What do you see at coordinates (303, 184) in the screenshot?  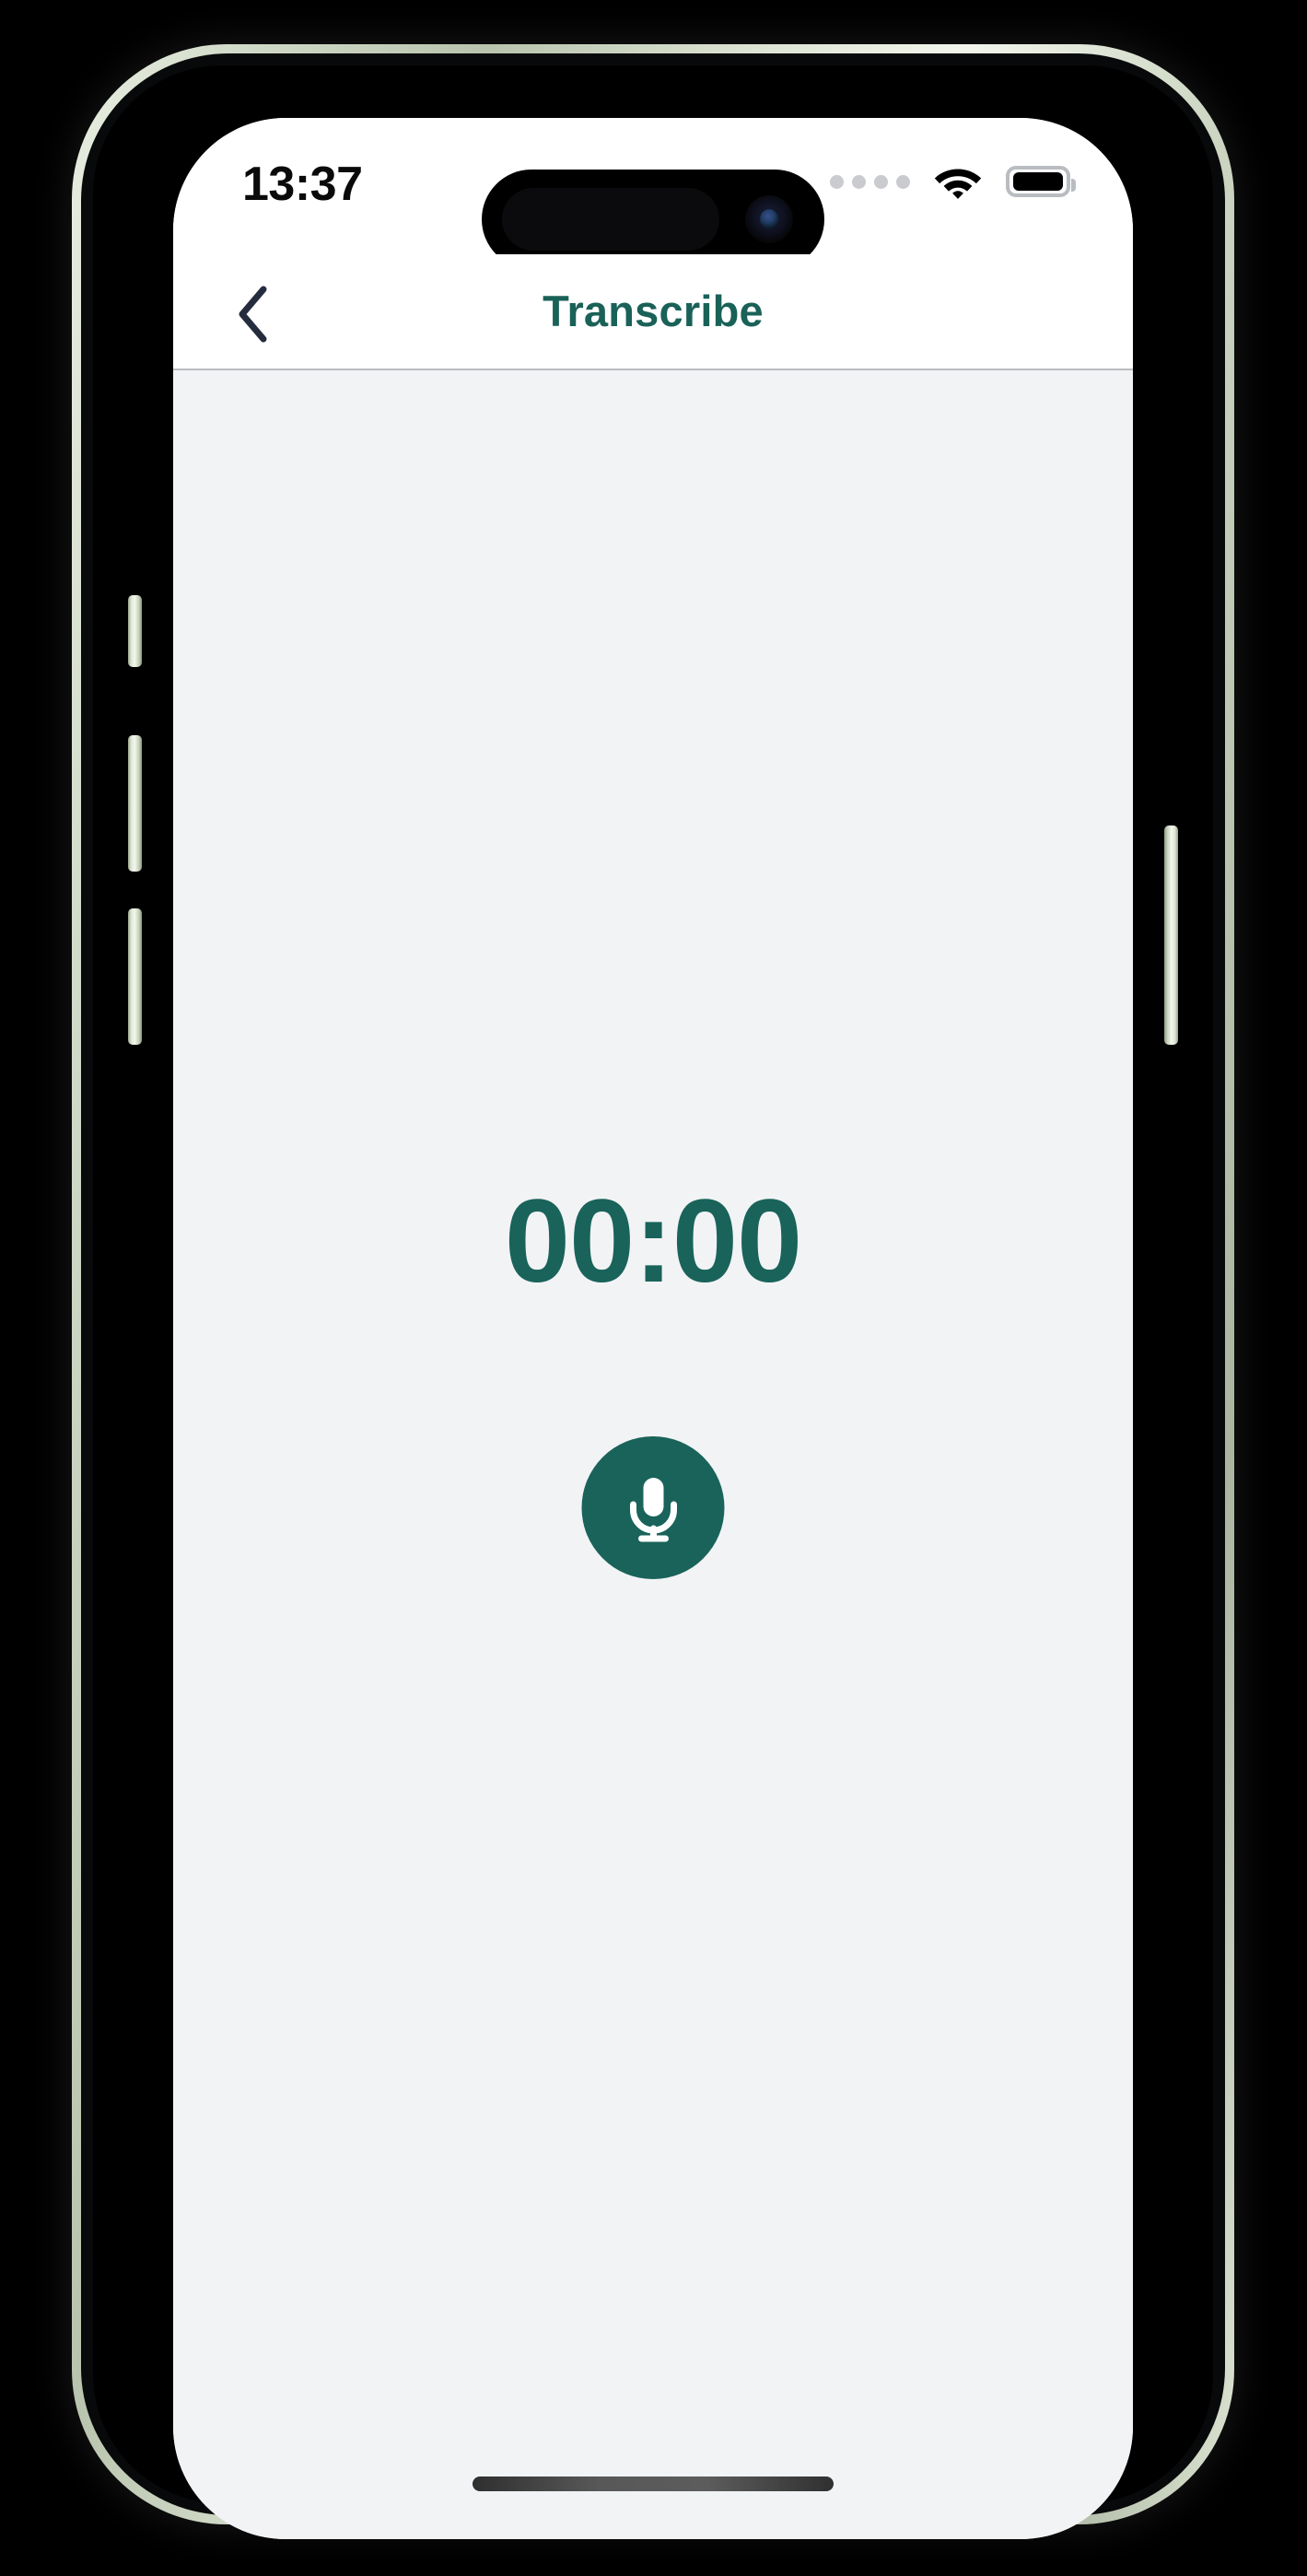 I see `status-bar-clock: 13:37` at bounding box center [303, 184].